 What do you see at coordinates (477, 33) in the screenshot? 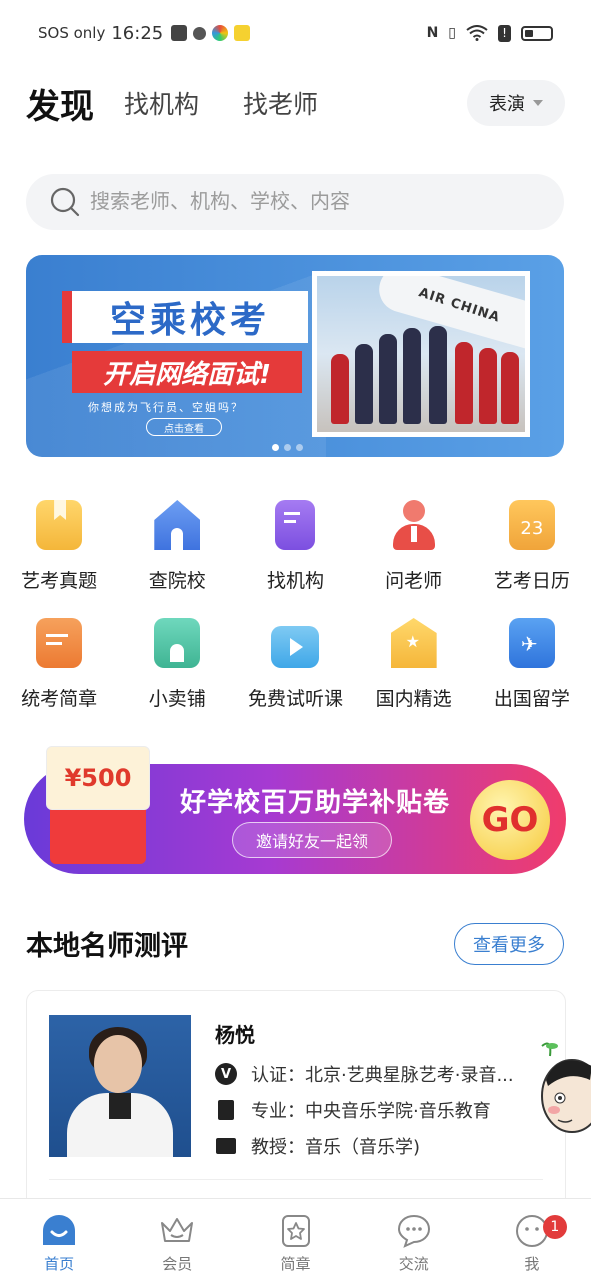
I see `wifi-icon` at bounding box center [477, 33].